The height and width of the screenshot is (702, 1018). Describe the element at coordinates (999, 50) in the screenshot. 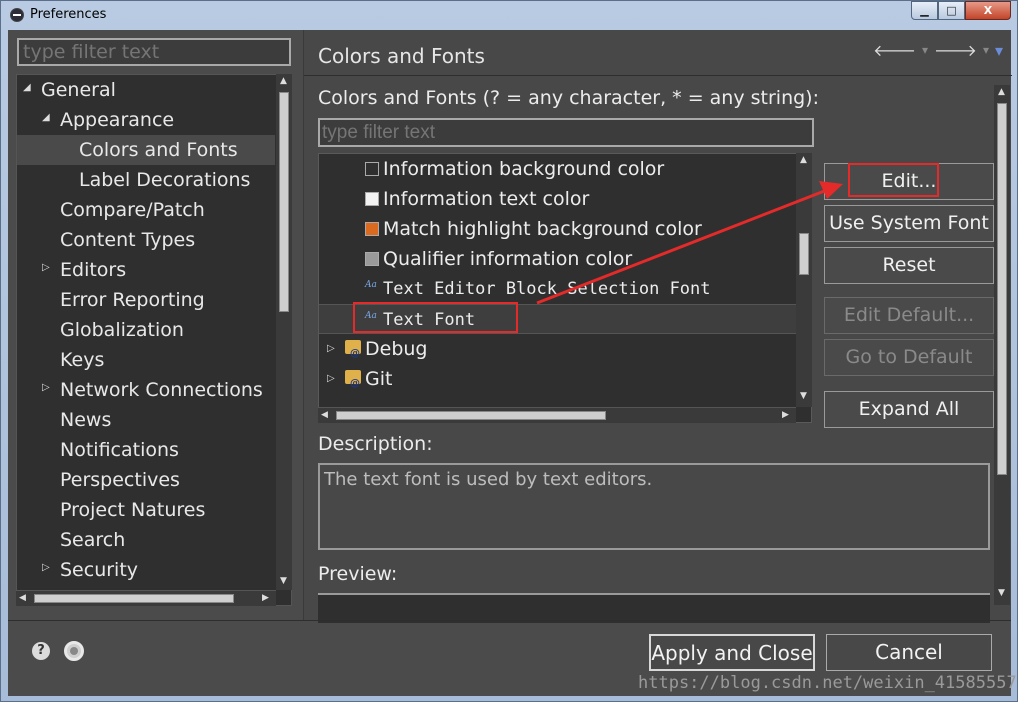

I see `view-menu-icon: ▾` at that location.